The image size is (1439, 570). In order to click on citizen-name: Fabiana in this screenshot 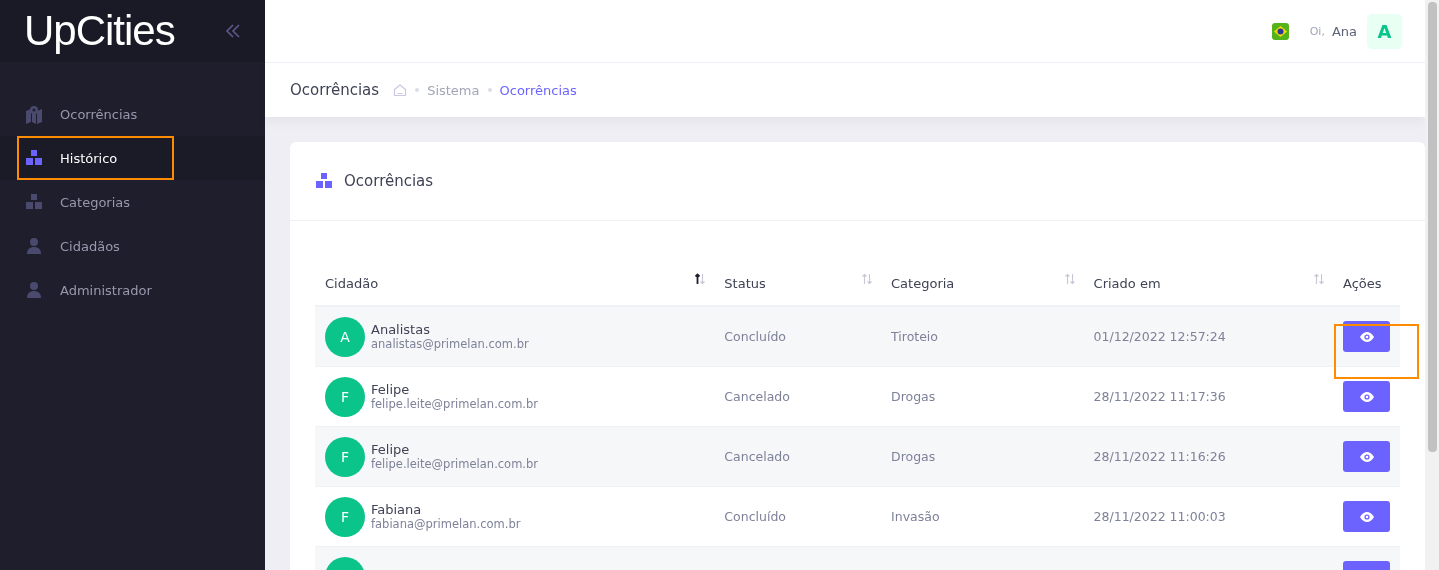, I will do `click(397, 509)`.